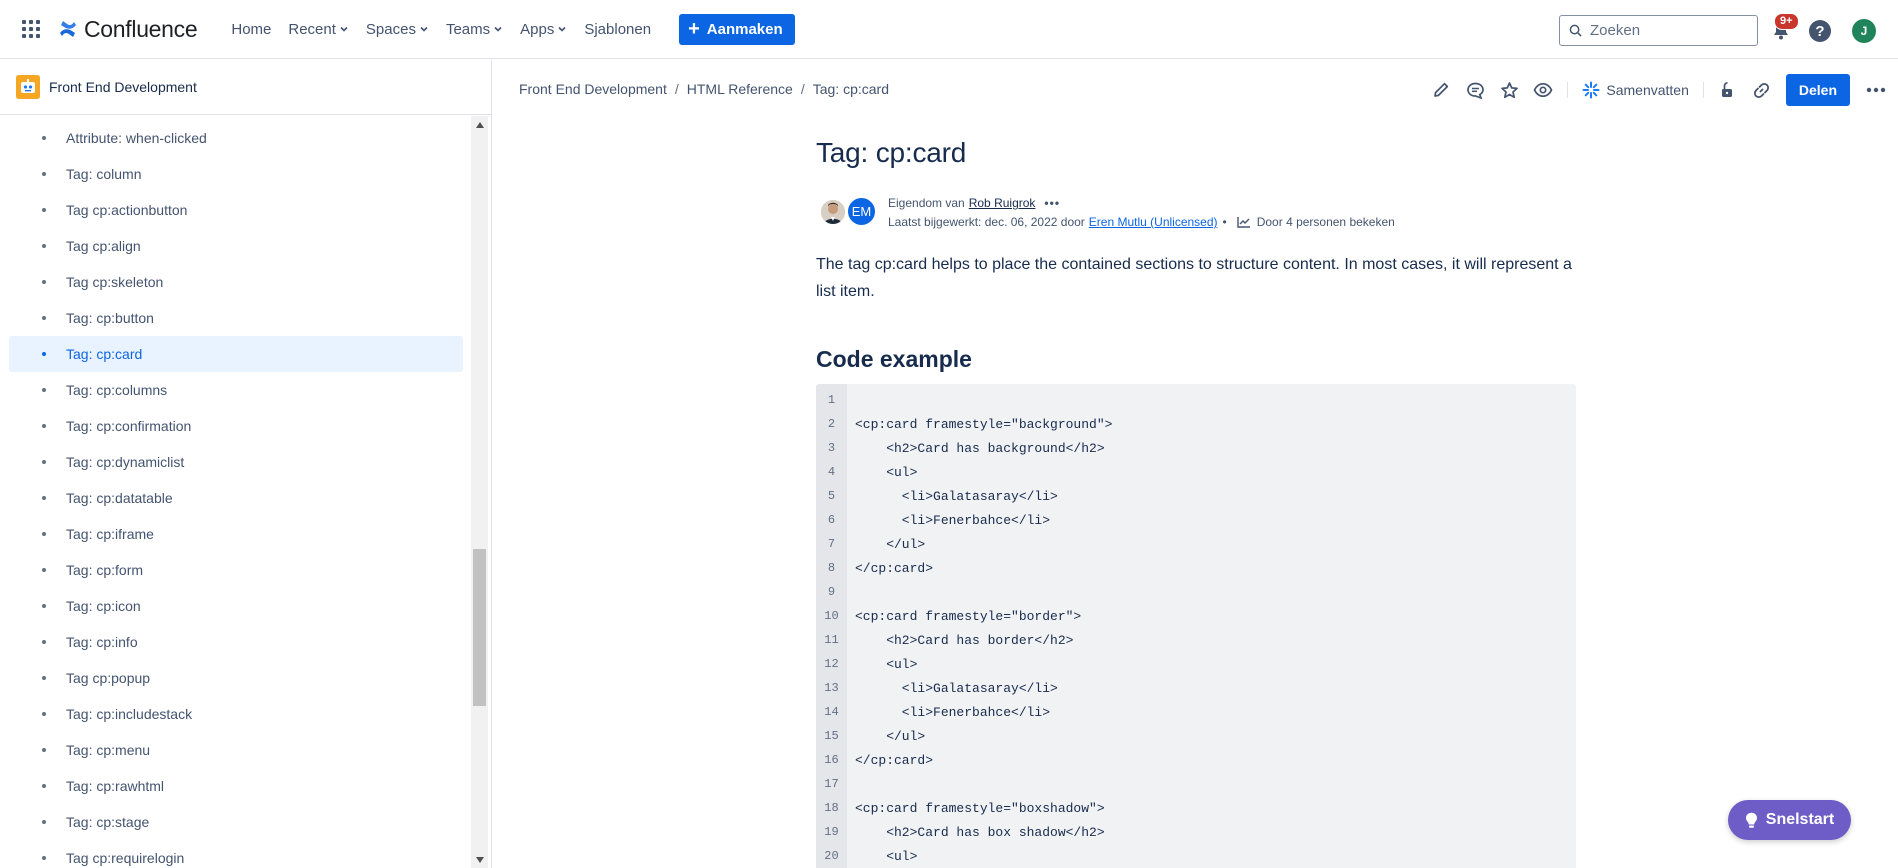 The image size is (1898, 868). What do you see at coordinates (1002, 203) in the screenshot?
I see `owner-link: Rob Ruigrok` at bounding box center [1002, 203].